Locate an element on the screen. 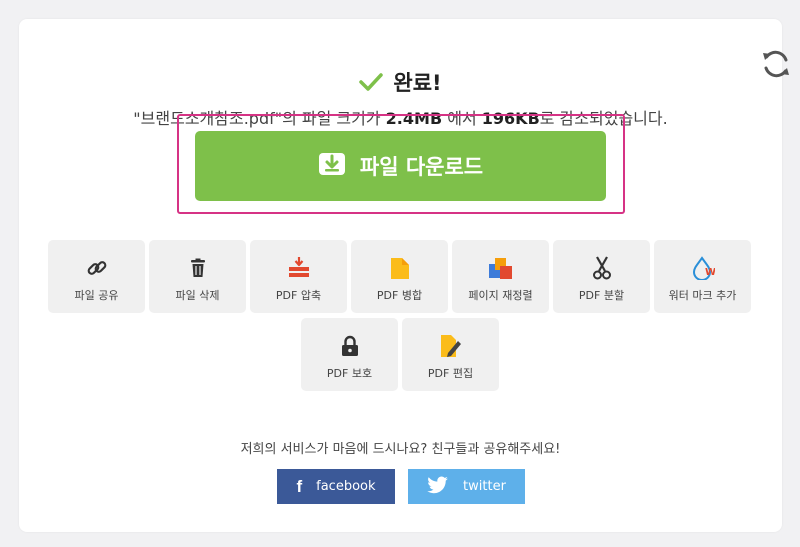 This screenshot has height=547, width=800. tool-share-file: 파일 공유 is located at coordinates (96, 276).